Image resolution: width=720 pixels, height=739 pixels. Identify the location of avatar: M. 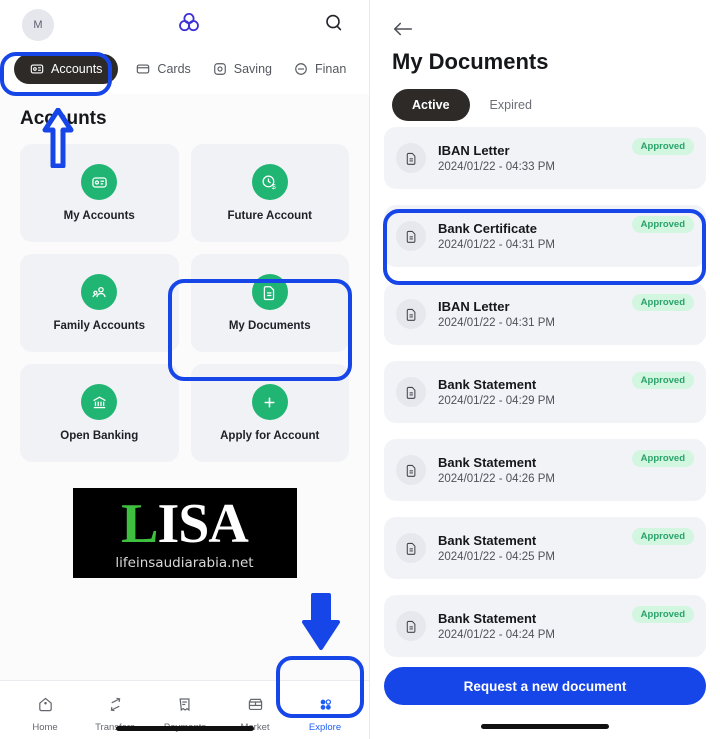
(38, 25).